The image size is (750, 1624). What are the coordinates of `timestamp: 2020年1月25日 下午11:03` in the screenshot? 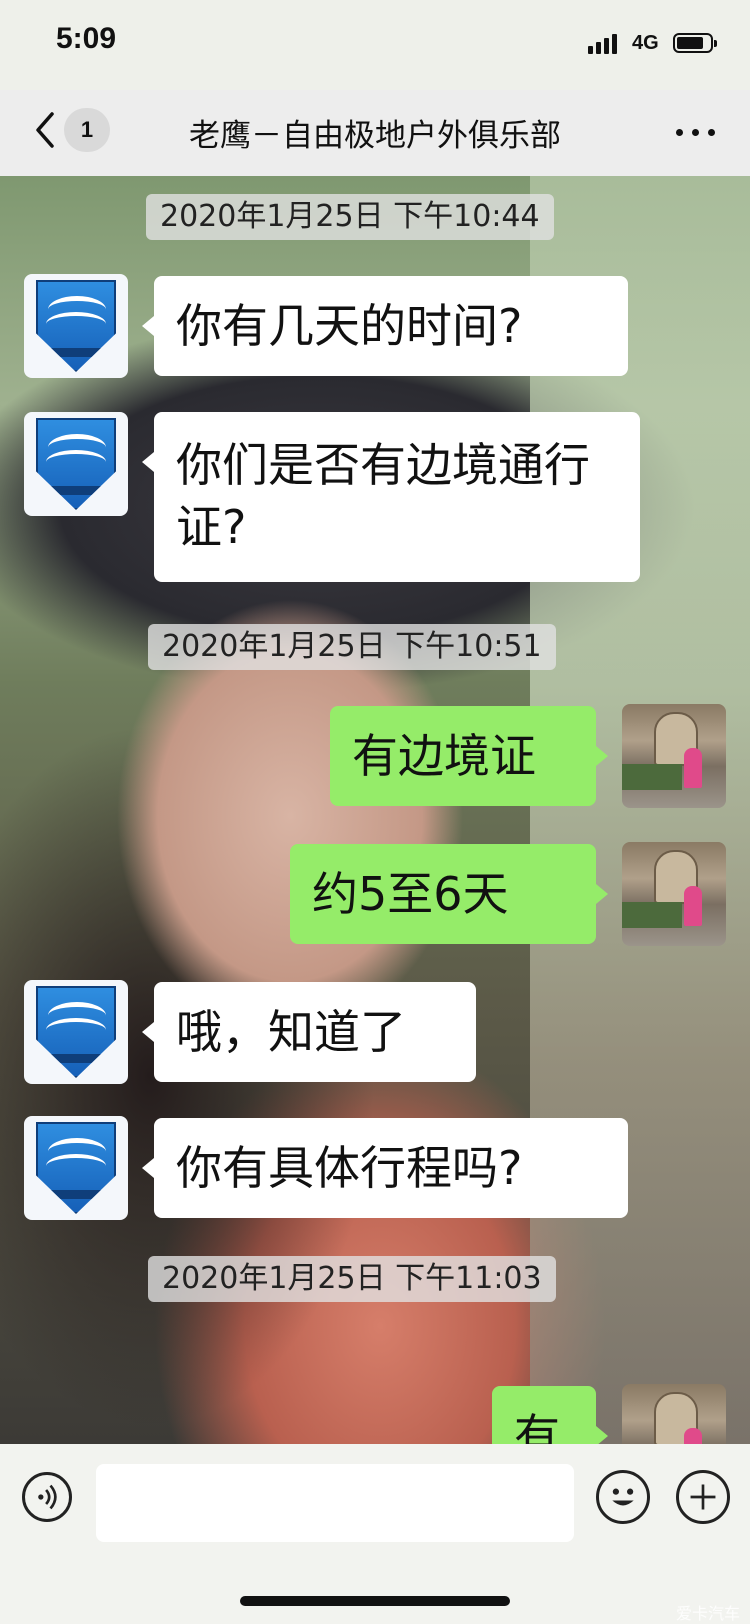 It's located at (352, 1279).